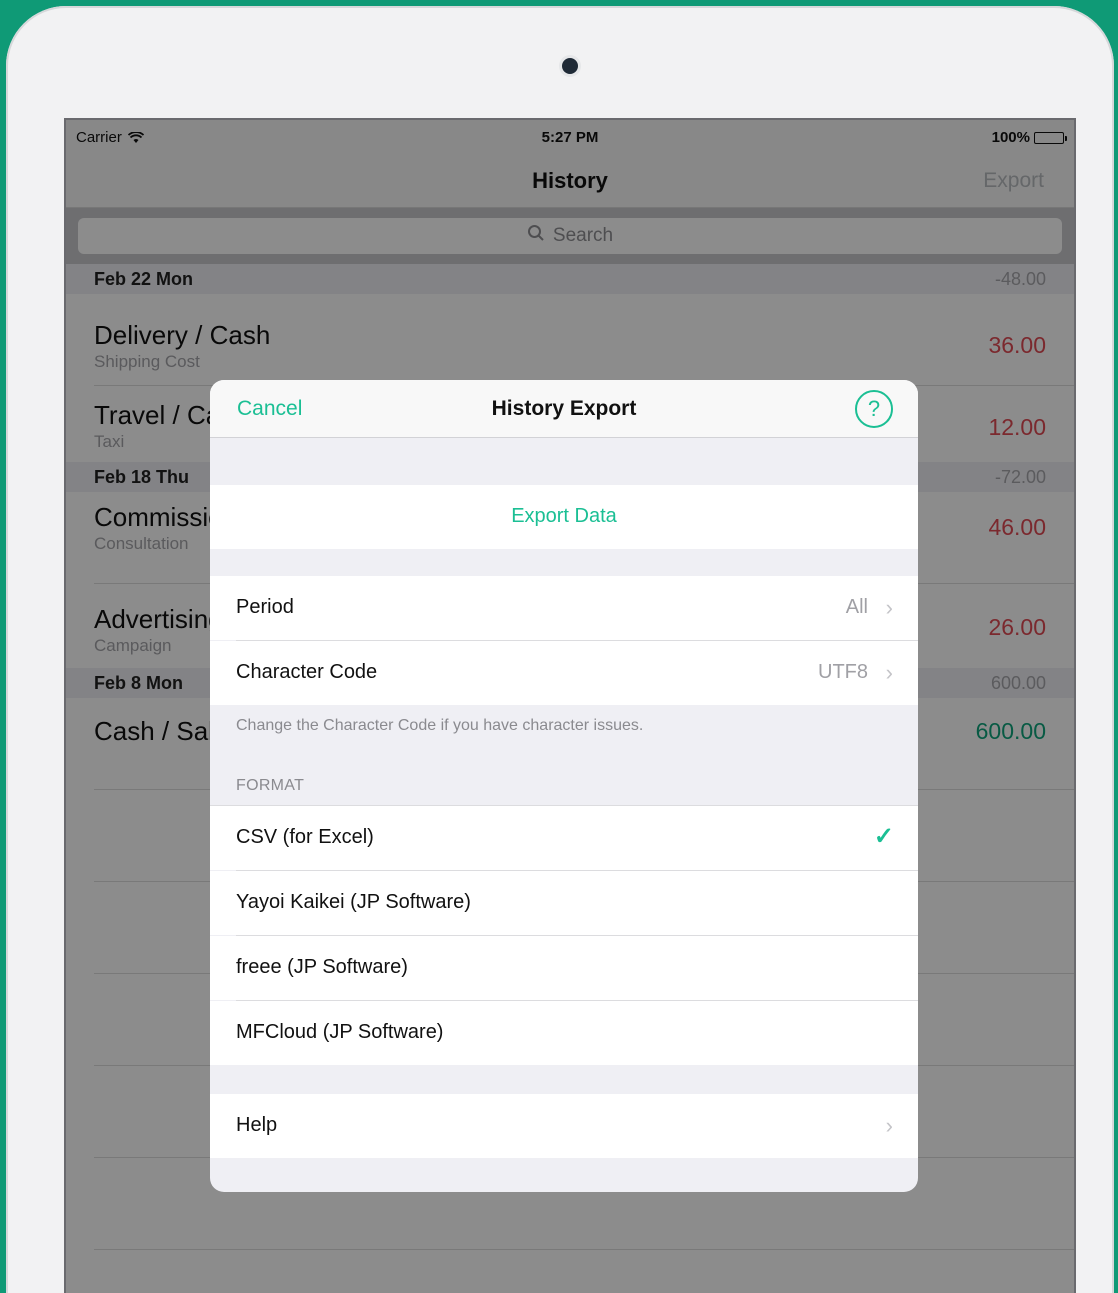 Image resolution: width=1118 pixels, height=1293 pixels. Describe the element at coordinates (269, 409) in the screenshot. I see `cancel-button: Cancel` at that location.